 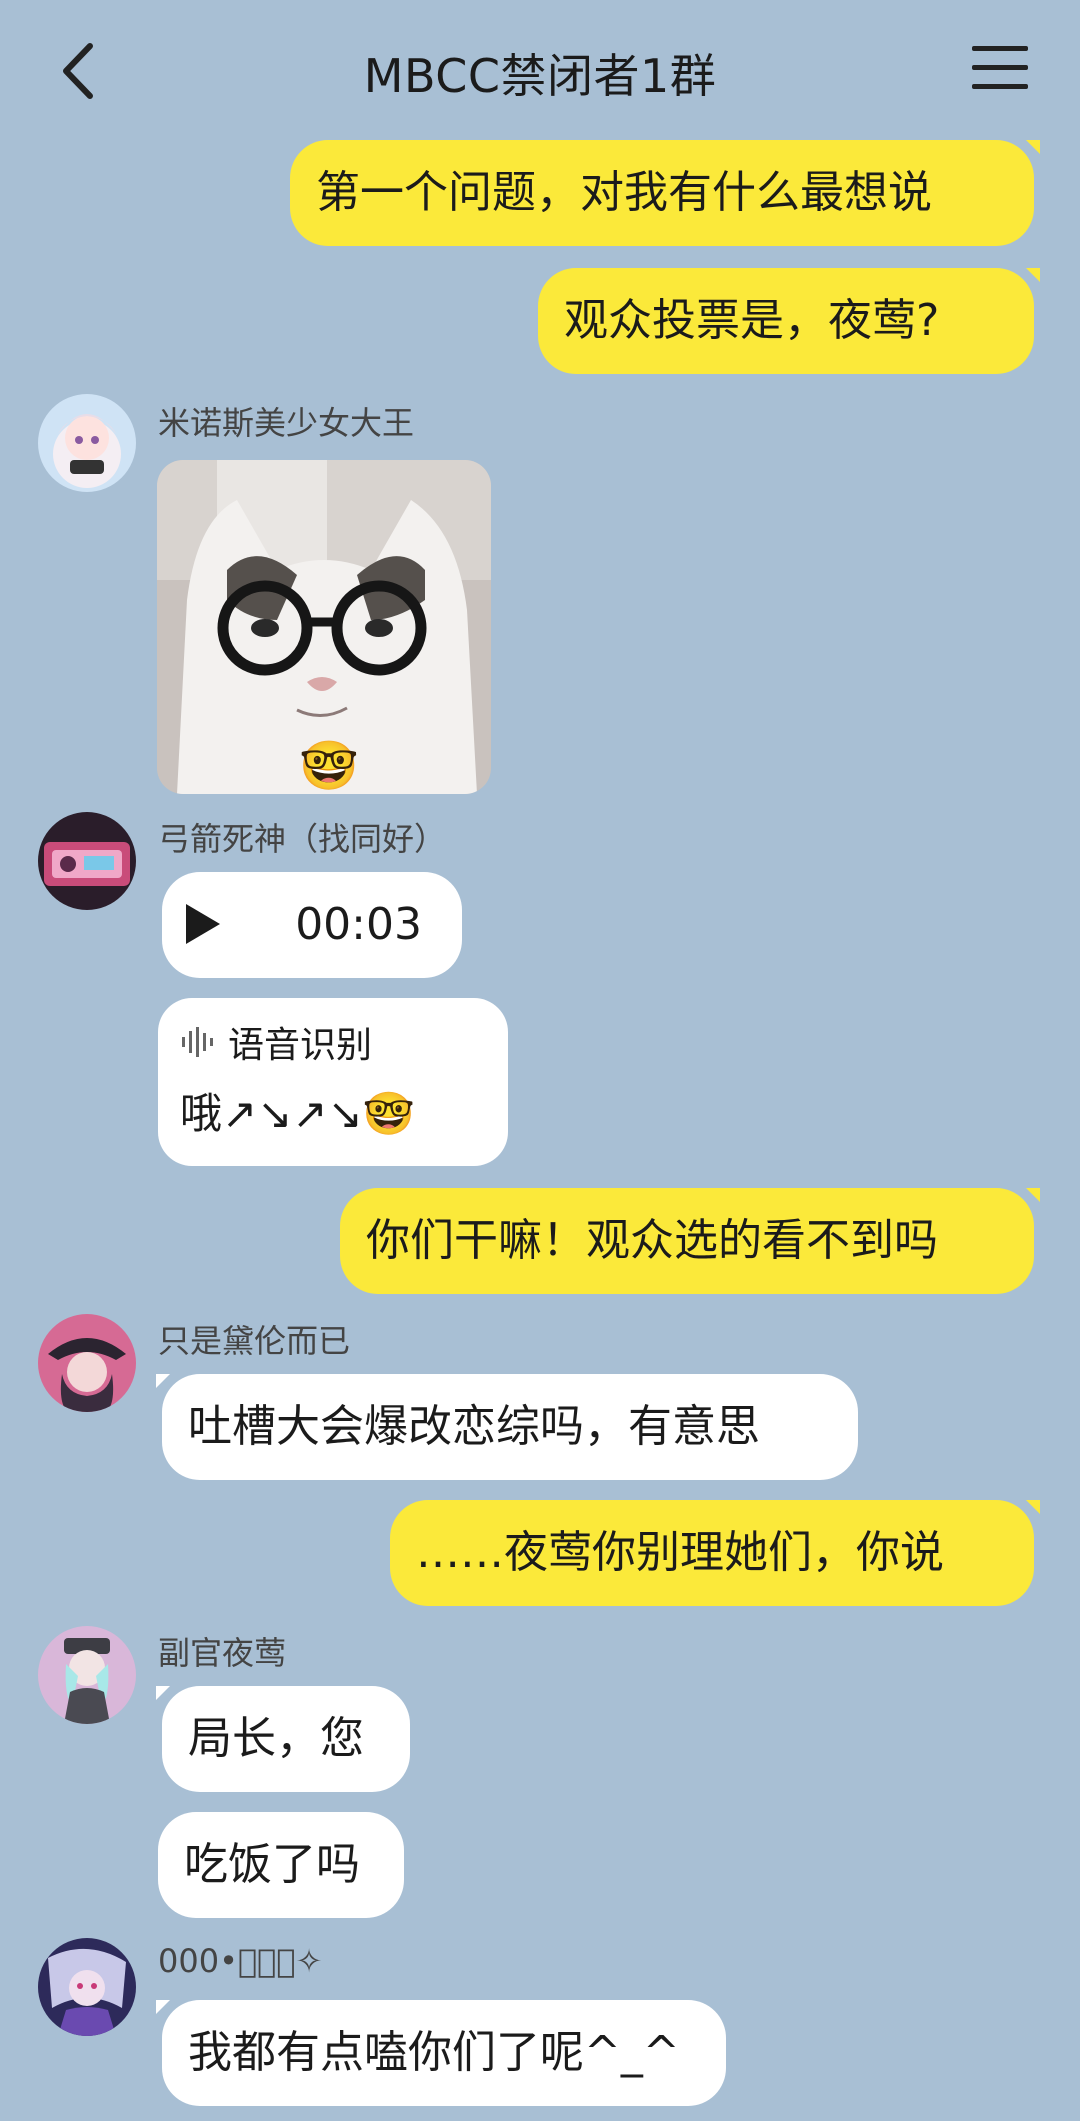 What do you see at coordinates (197, 1047) in the screenshot?
I see `audio-wave-icon` at bounding box center [197, 1047].